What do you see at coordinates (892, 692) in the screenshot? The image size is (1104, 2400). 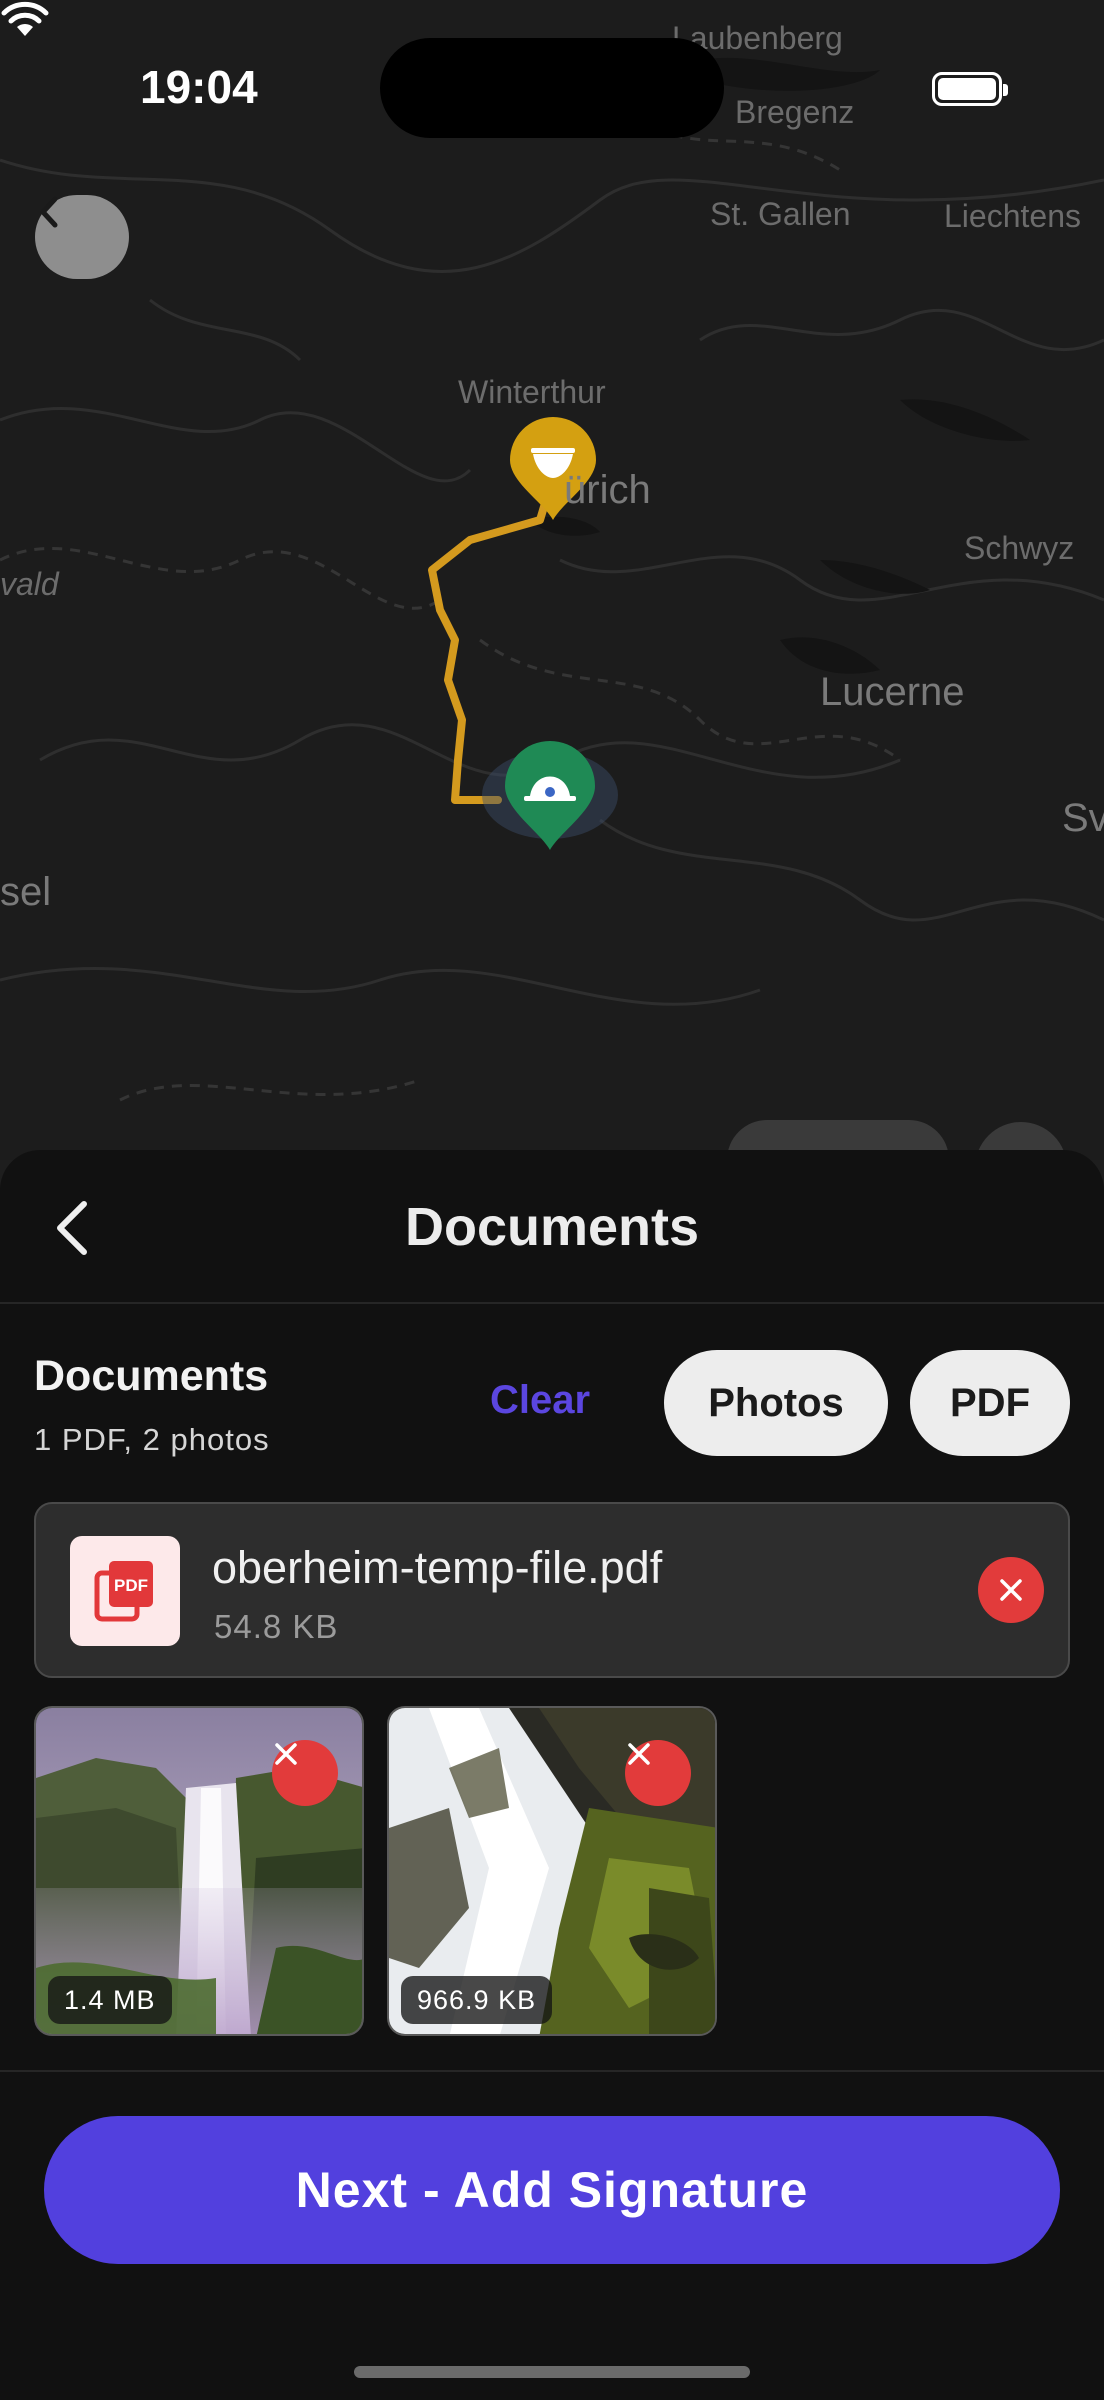 I see `map-label-lucerne: Lucerne` at bounding box center [892, 692].